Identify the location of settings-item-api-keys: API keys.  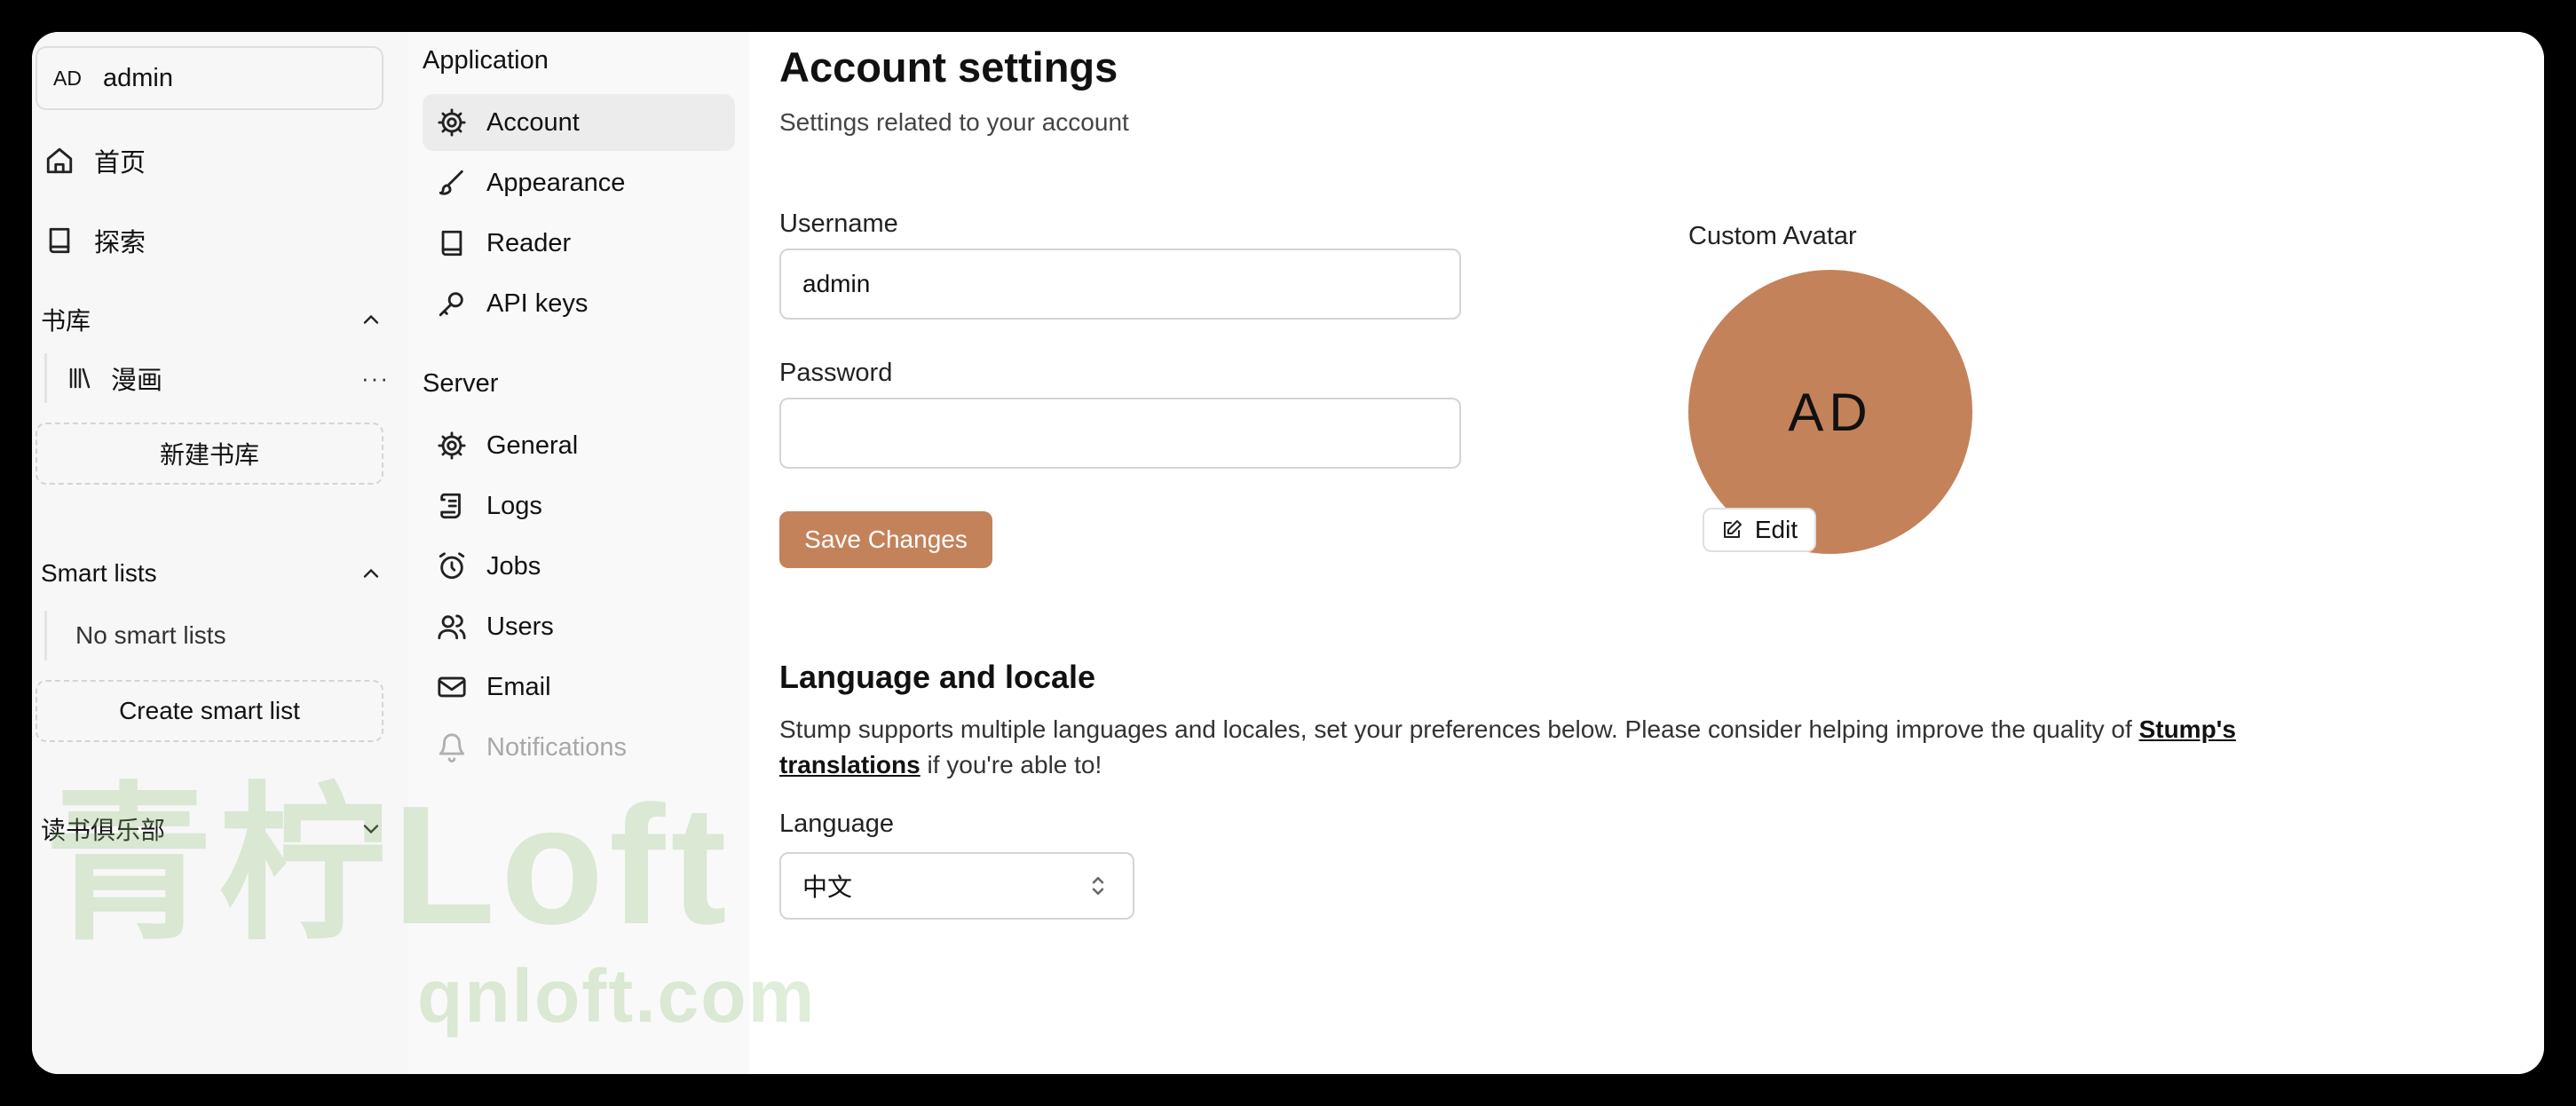
(579, 303).